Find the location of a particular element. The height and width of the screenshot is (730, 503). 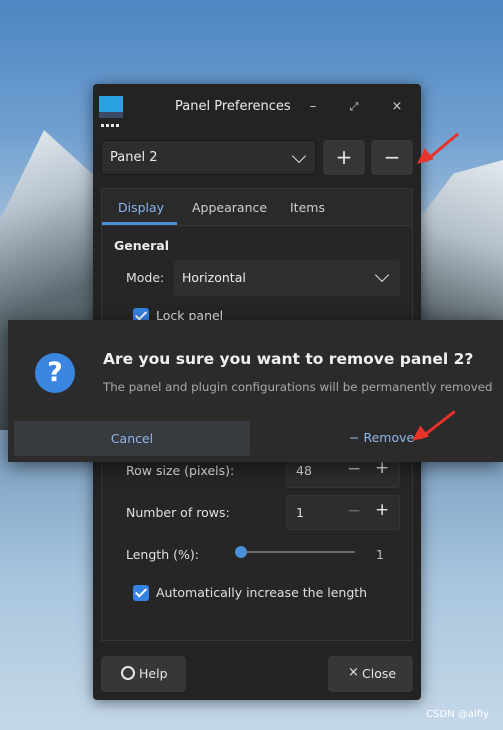

cancel-button: Cancel is located at coordinates (132, 438).